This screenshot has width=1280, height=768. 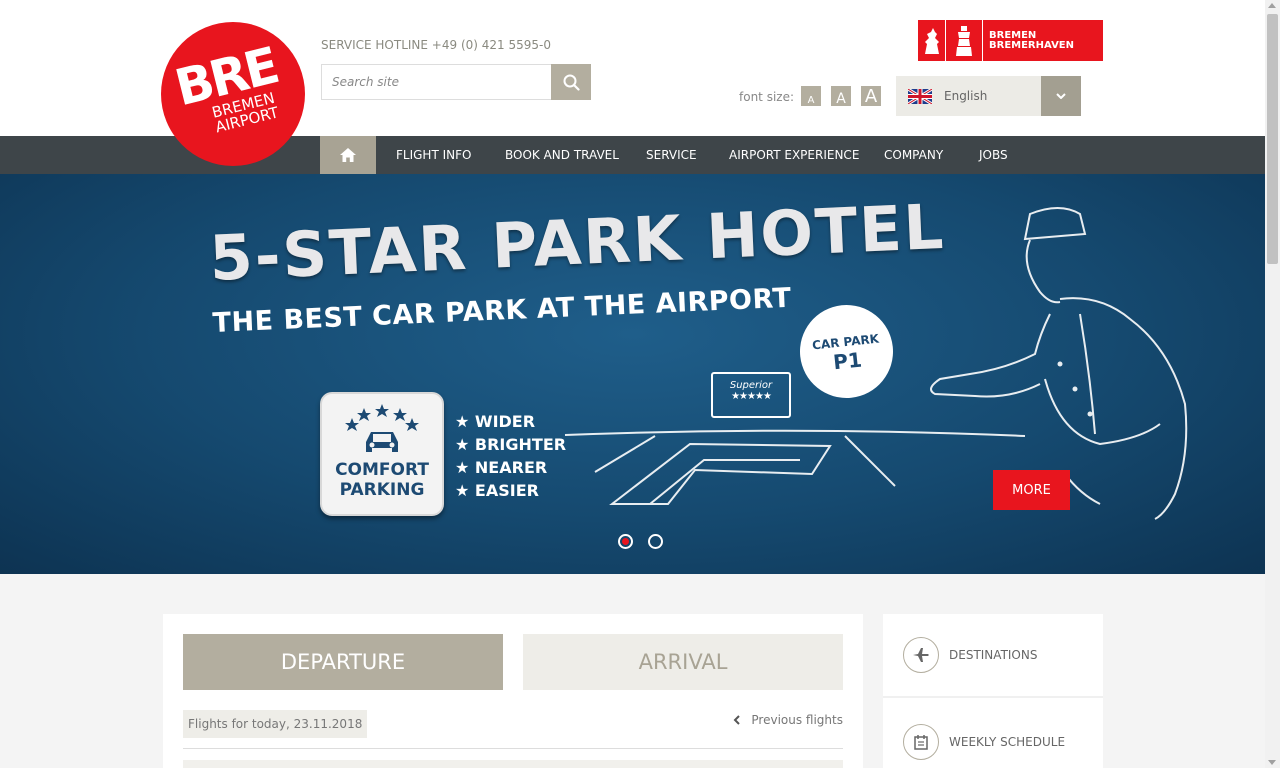 I want to click on tab-arrival: ARRIVAL, so click(x=683, y=662).